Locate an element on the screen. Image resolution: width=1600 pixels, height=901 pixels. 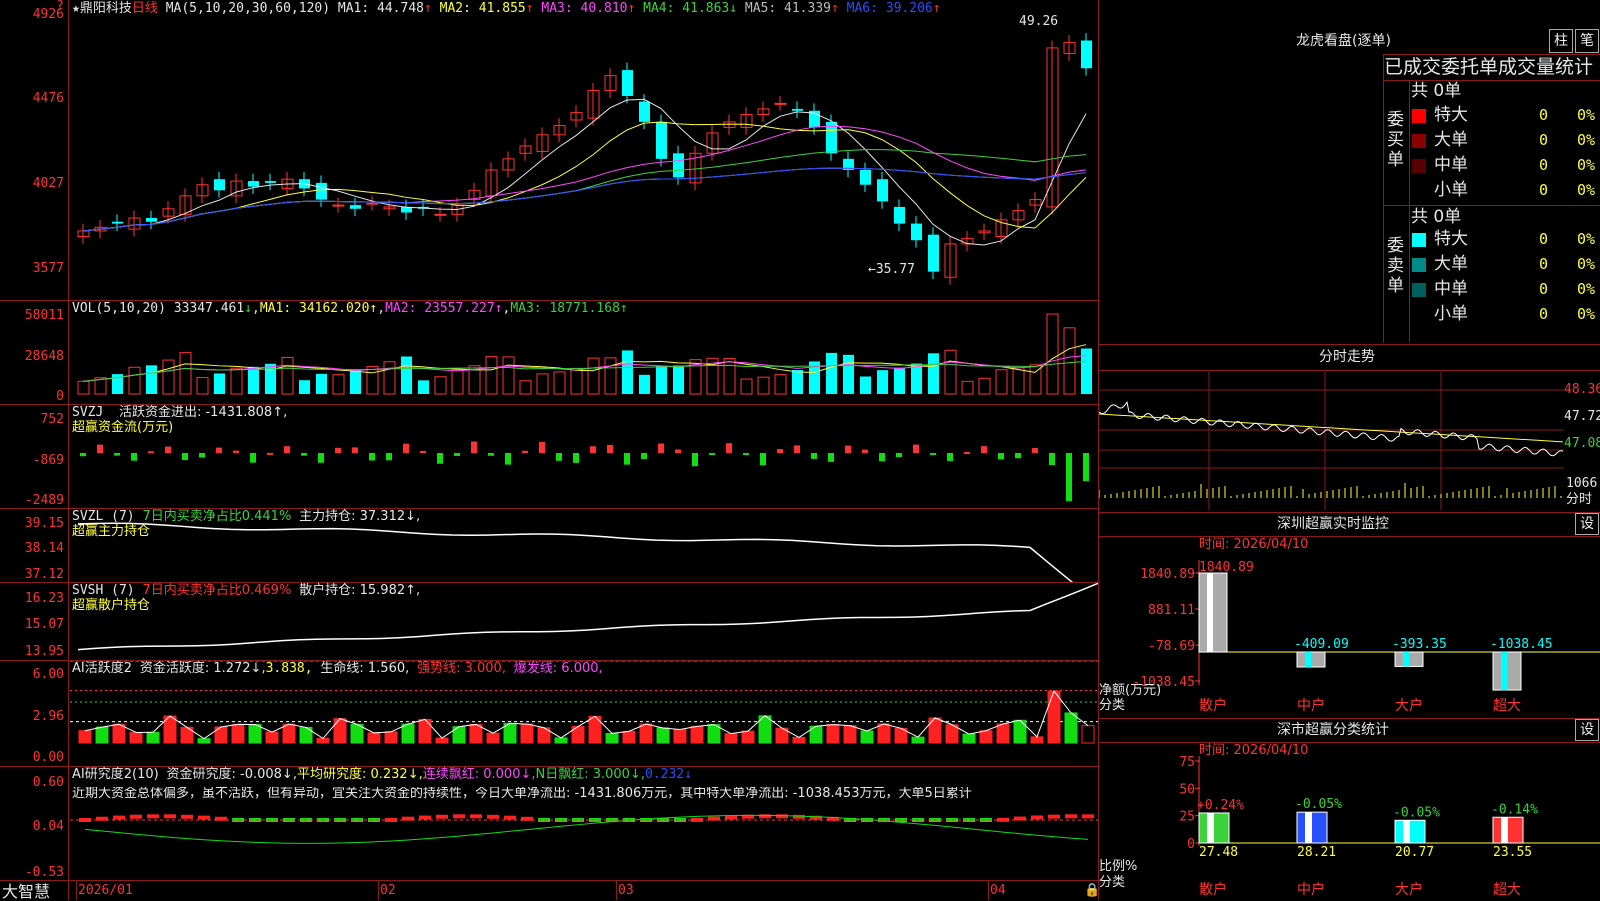
research-chart is located at coordinates (584, 823).